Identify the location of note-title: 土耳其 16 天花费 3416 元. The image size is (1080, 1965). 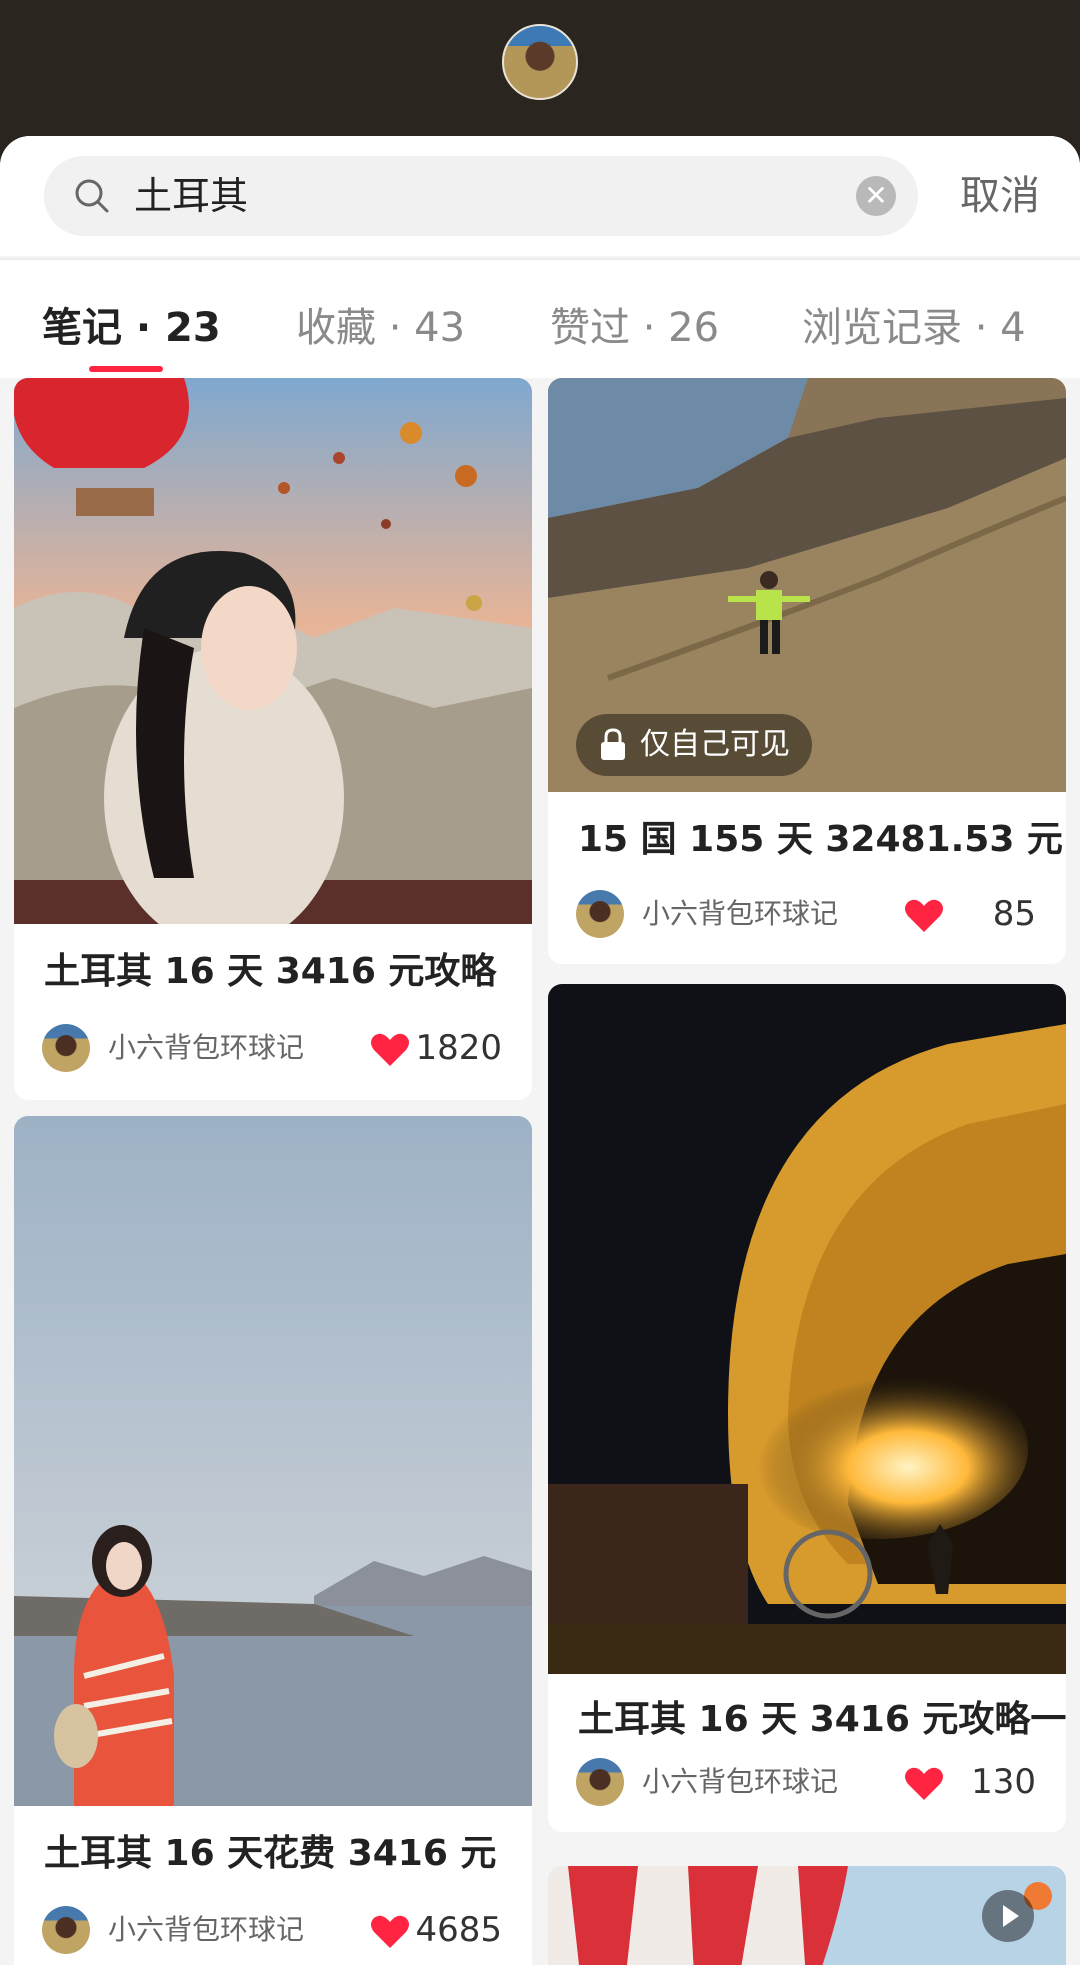
(270, 1853).